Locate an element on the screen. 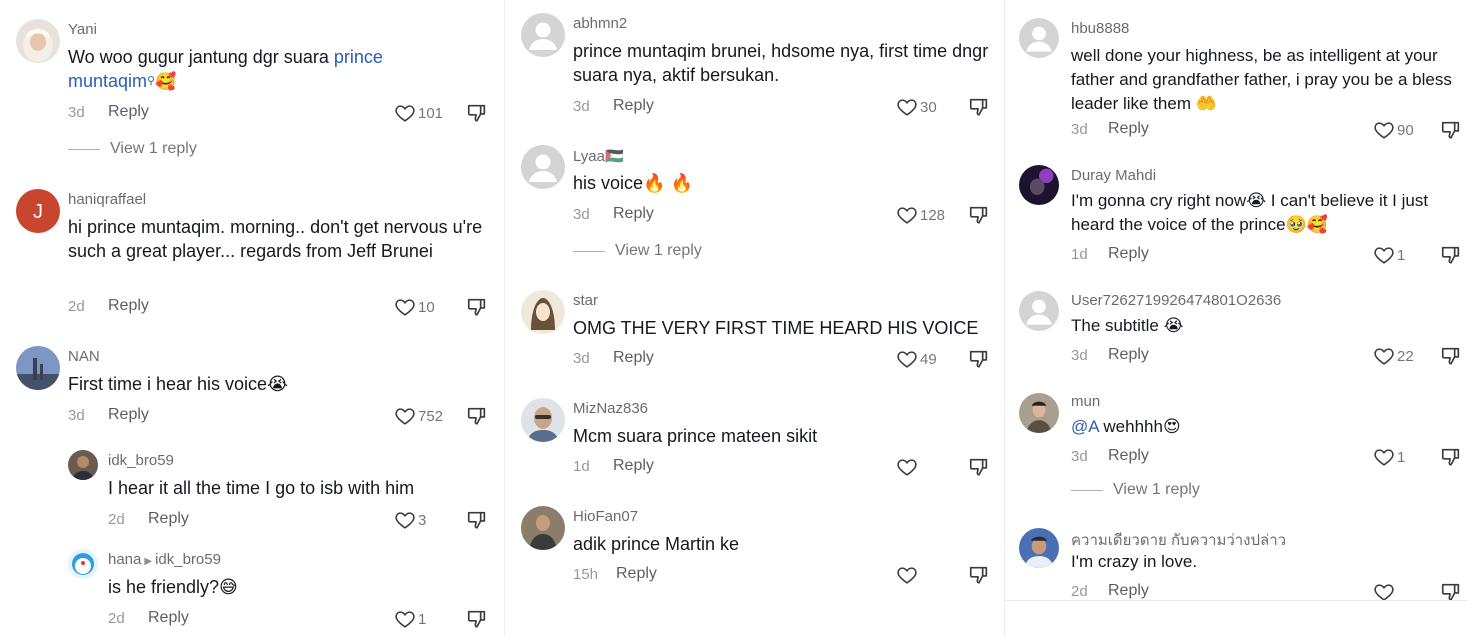 The image size is (1467, 637). comment-username: NAN is located at coordinates (84, 356).